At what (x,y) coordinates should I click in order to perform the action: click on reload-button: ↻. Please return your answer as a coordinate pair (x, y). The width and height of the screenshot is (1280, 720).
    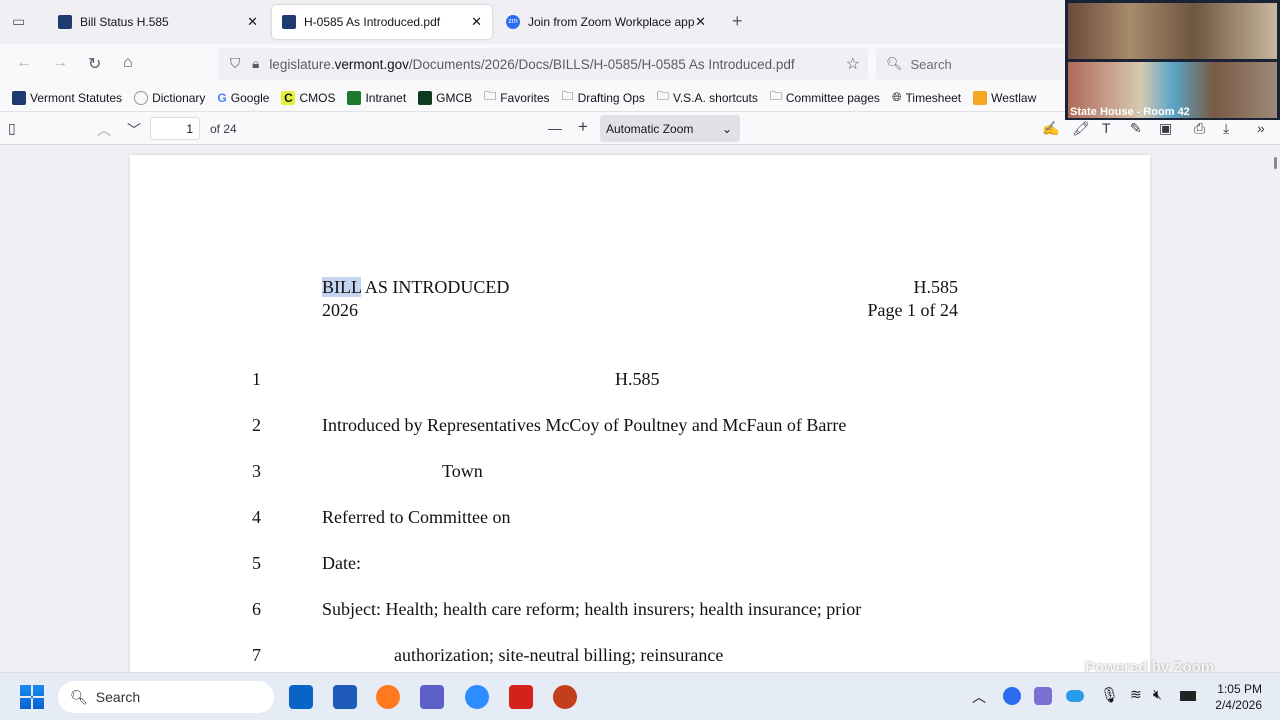
    Looking at the image, I should click on (94, 64).